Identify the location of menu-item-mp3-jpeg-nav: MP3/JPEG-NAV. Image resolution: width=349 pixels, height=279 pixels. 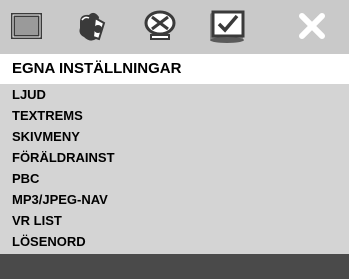
(60, 200).